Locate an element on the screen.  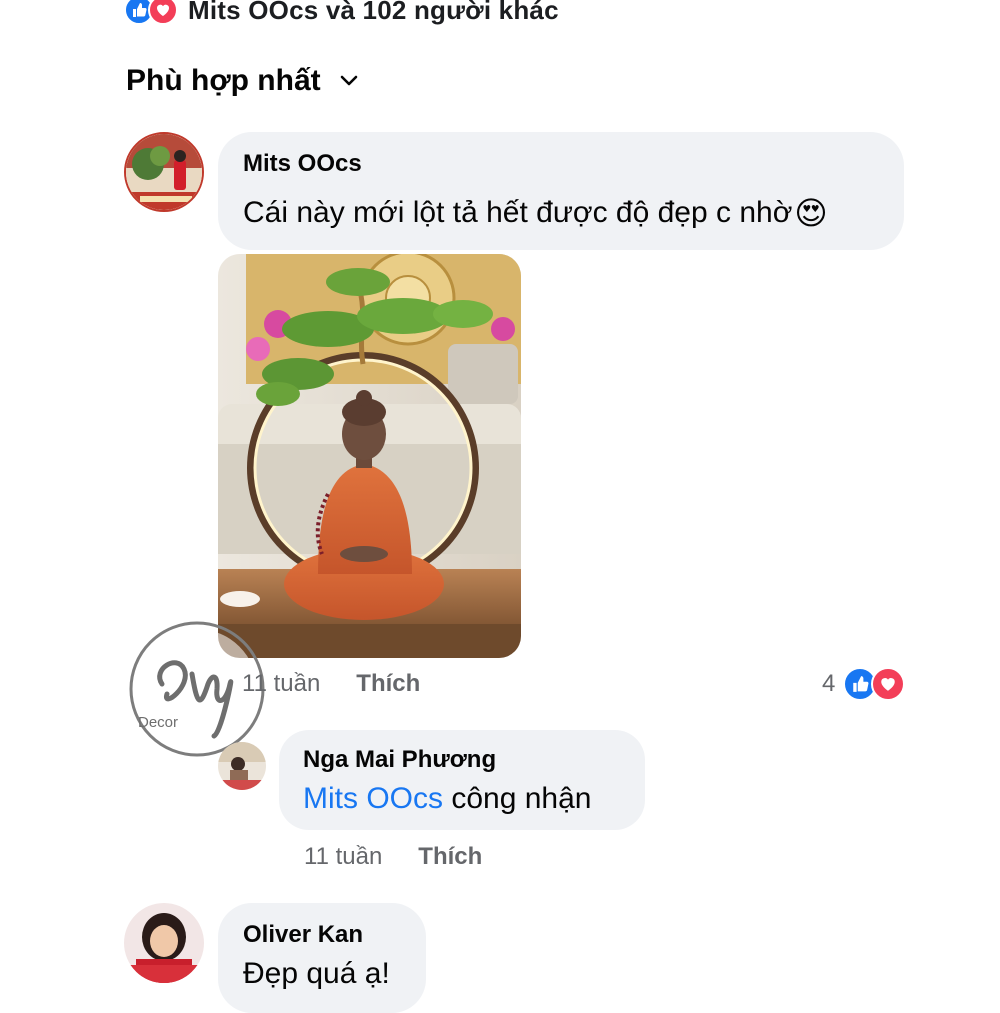
watermark-sub: Decor is located at coordinates (158, 722).